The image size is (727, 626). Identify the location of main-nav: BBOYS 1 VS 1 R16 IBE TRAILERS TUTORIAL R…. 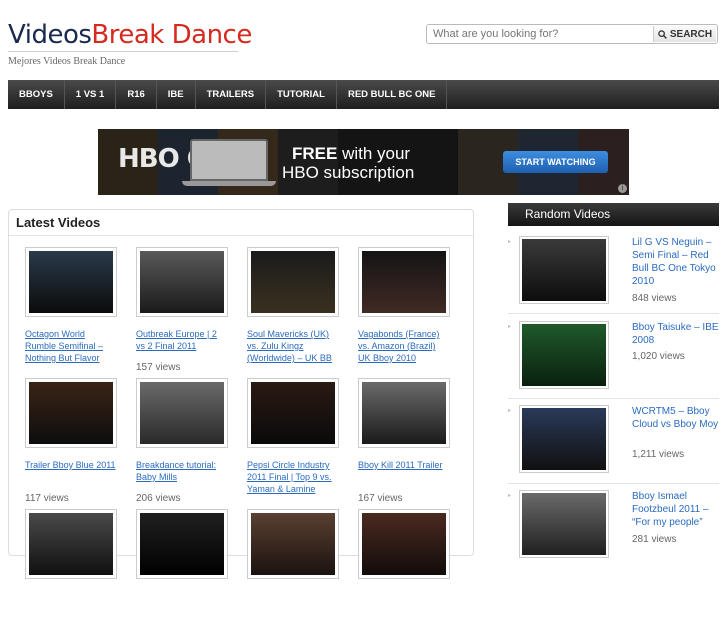
(363, 94).